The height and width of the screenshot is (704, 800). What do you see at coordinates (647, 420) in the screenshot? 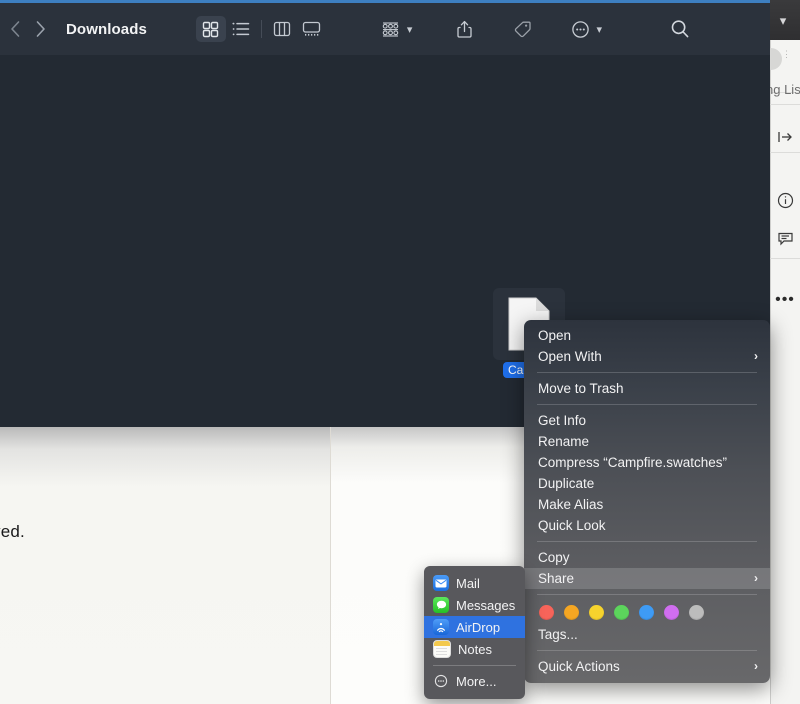
I see `menu-item-get-info: Get Info` at bounding box center [647, 420].